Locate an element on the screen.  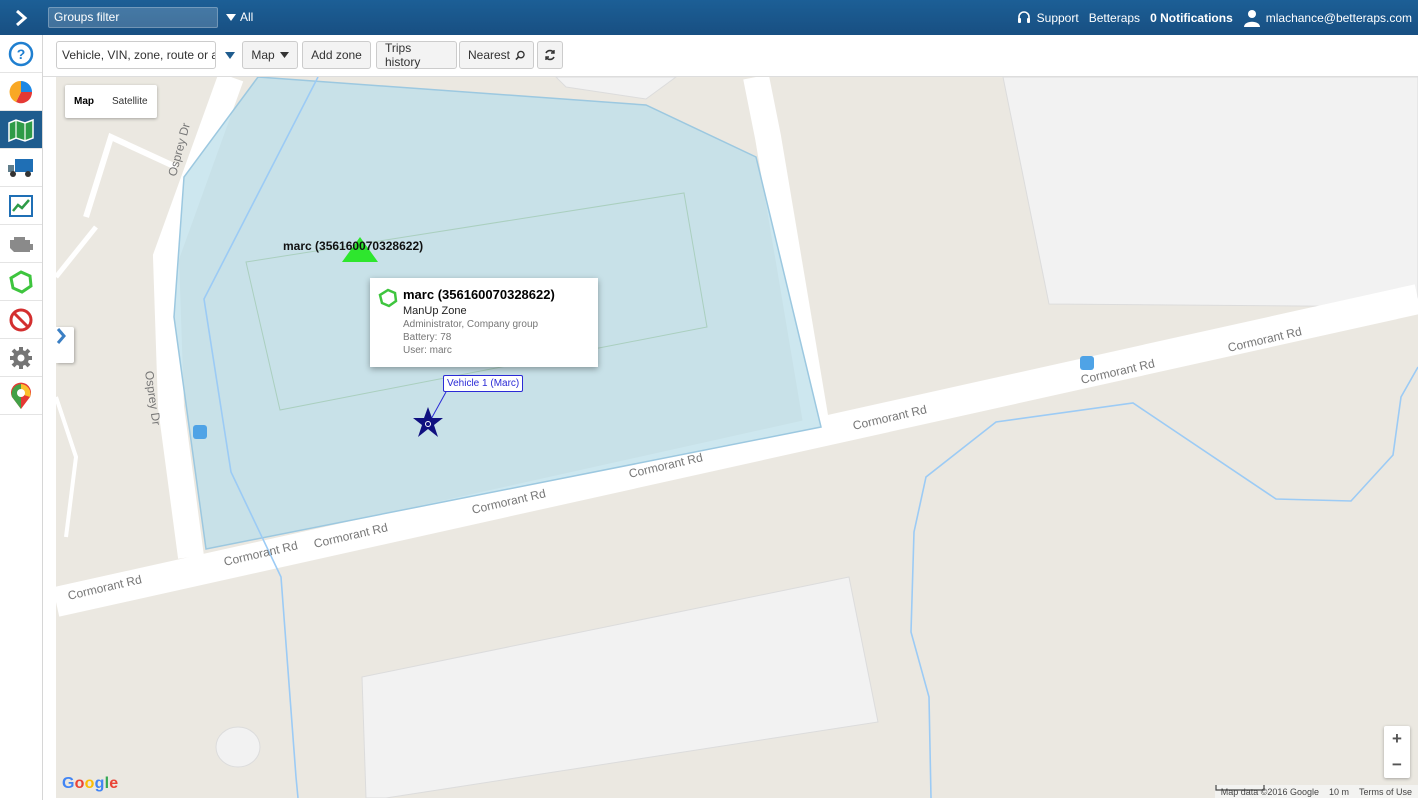
sidebar: ? is located at coordinates (21, 417).